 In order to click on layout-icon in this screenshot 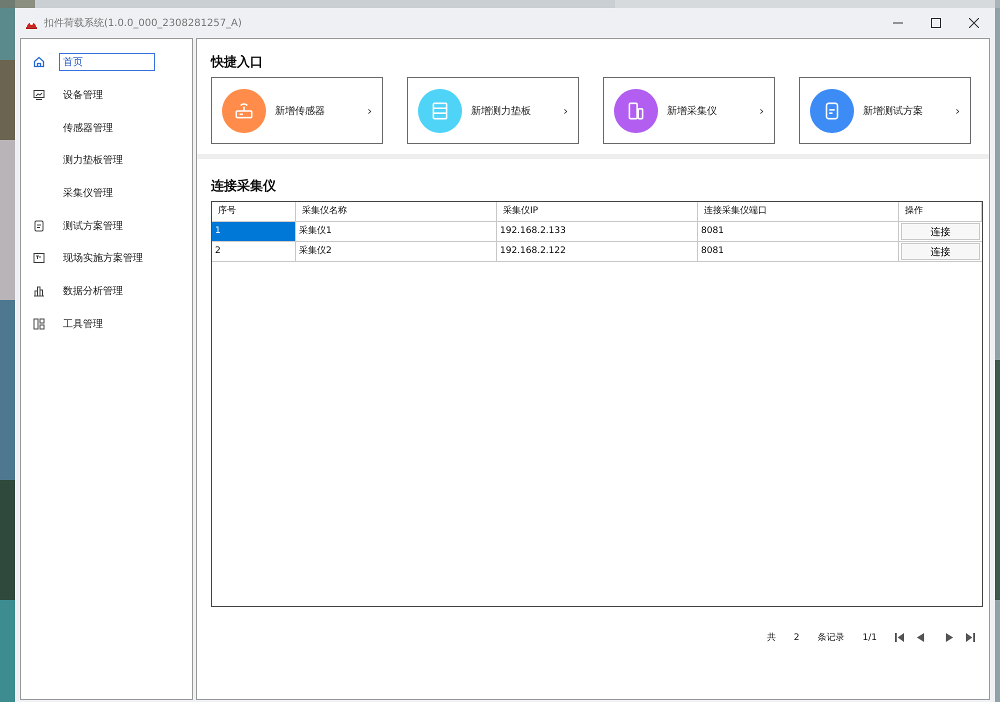, I will do `click(39, 324)`.